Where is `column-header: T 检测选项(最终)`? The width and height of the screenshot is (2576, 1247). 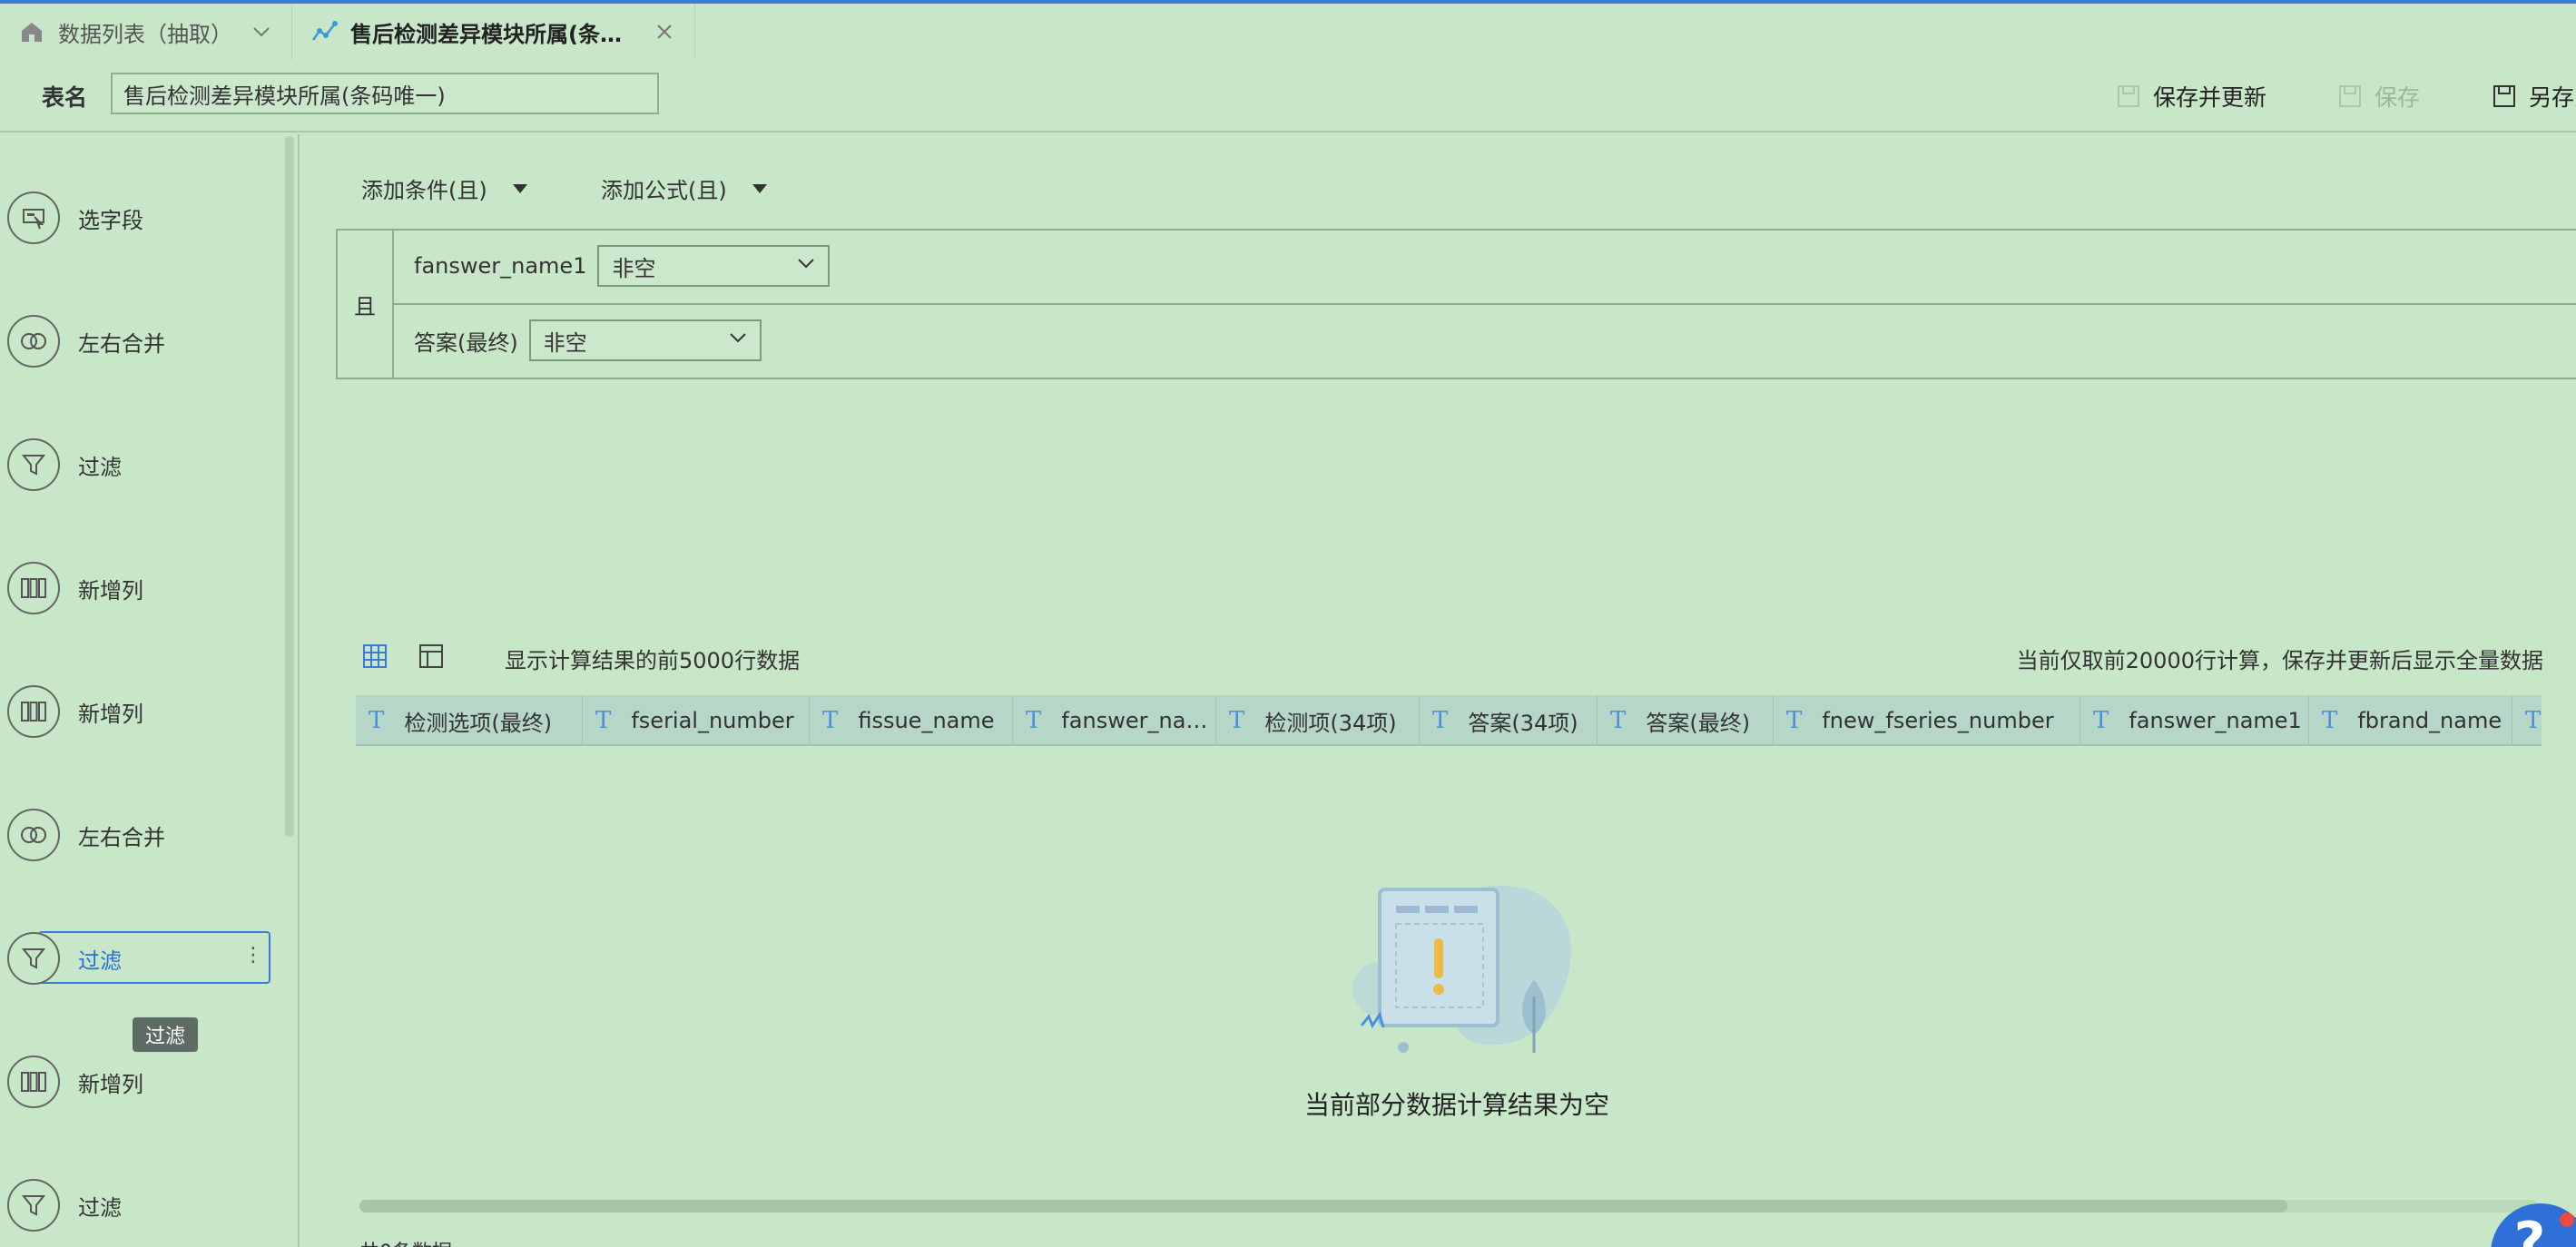
column-header: T 检测选项(最终) is located at coordinates (469, 719).